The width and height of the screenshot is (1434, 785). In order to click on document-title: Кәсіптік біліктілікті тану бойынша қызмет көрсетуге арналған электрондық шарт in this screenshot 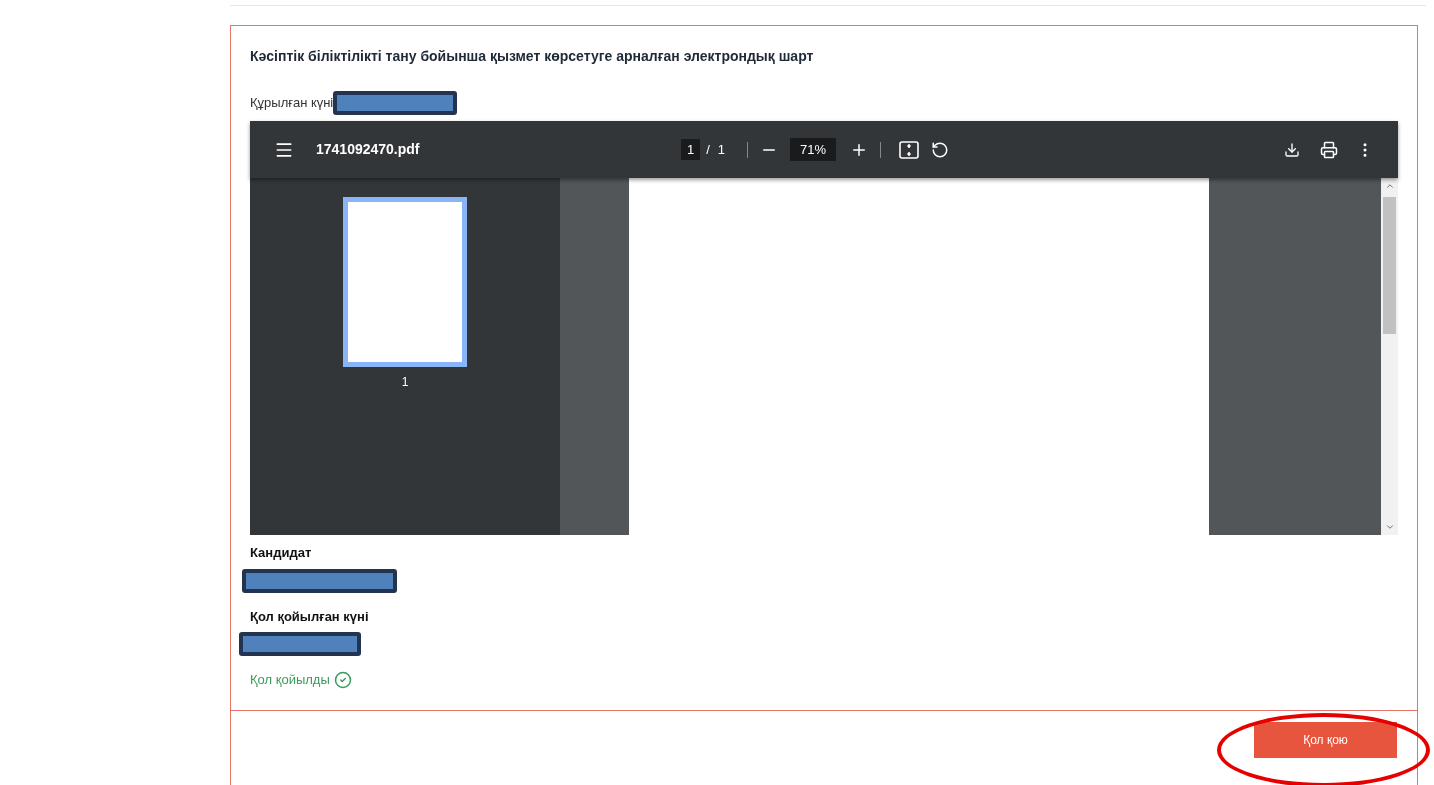, I will do `click(532, 56)`.